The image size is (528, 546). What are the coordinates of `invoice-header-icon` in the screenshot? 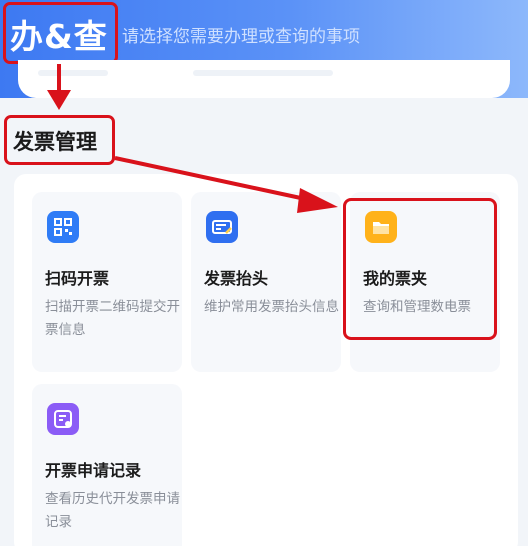 It's located at (222, 227).